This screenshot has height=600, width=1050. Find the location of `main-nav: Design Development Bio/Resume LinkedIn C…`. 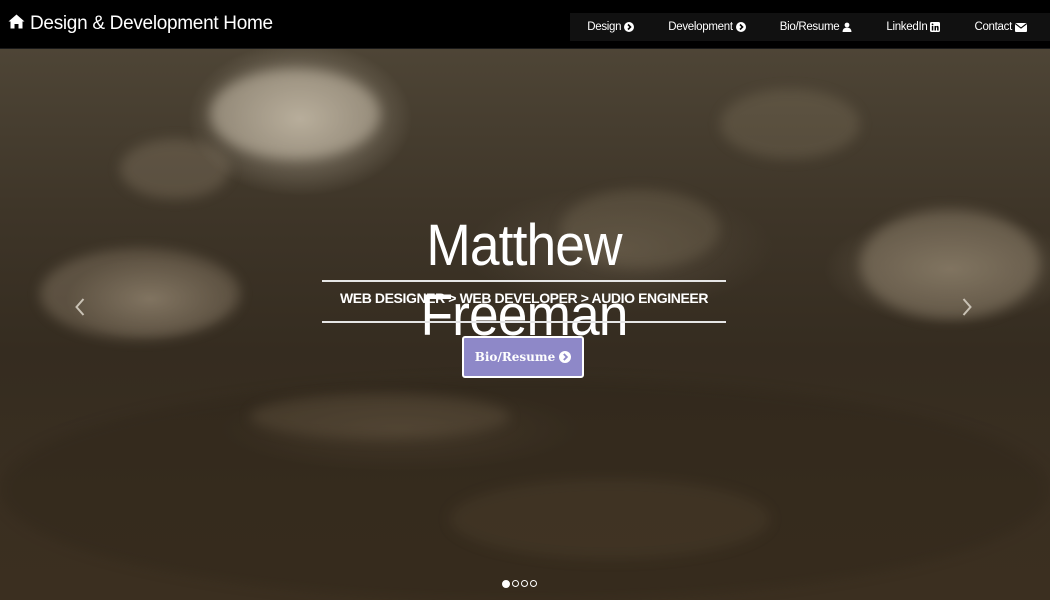

main-nav: Design Development Bio/Resume LinkedIn C… is located at coordinates (810, 27).